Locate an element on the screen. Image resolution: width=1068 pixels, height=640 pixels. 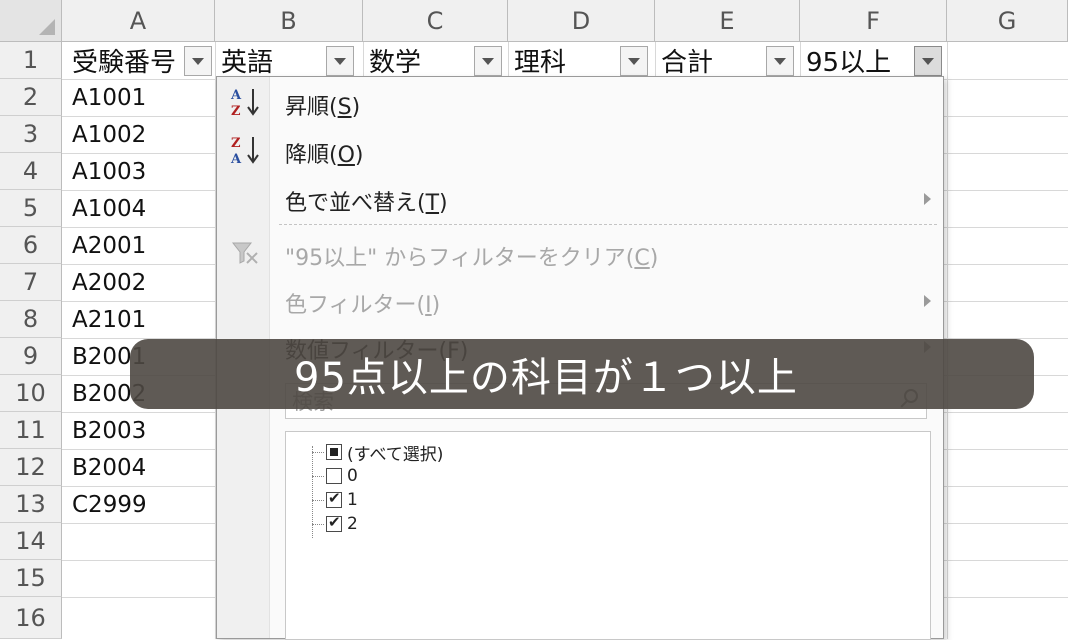
filter-dropdown-d is located at coordinates (634, 61).